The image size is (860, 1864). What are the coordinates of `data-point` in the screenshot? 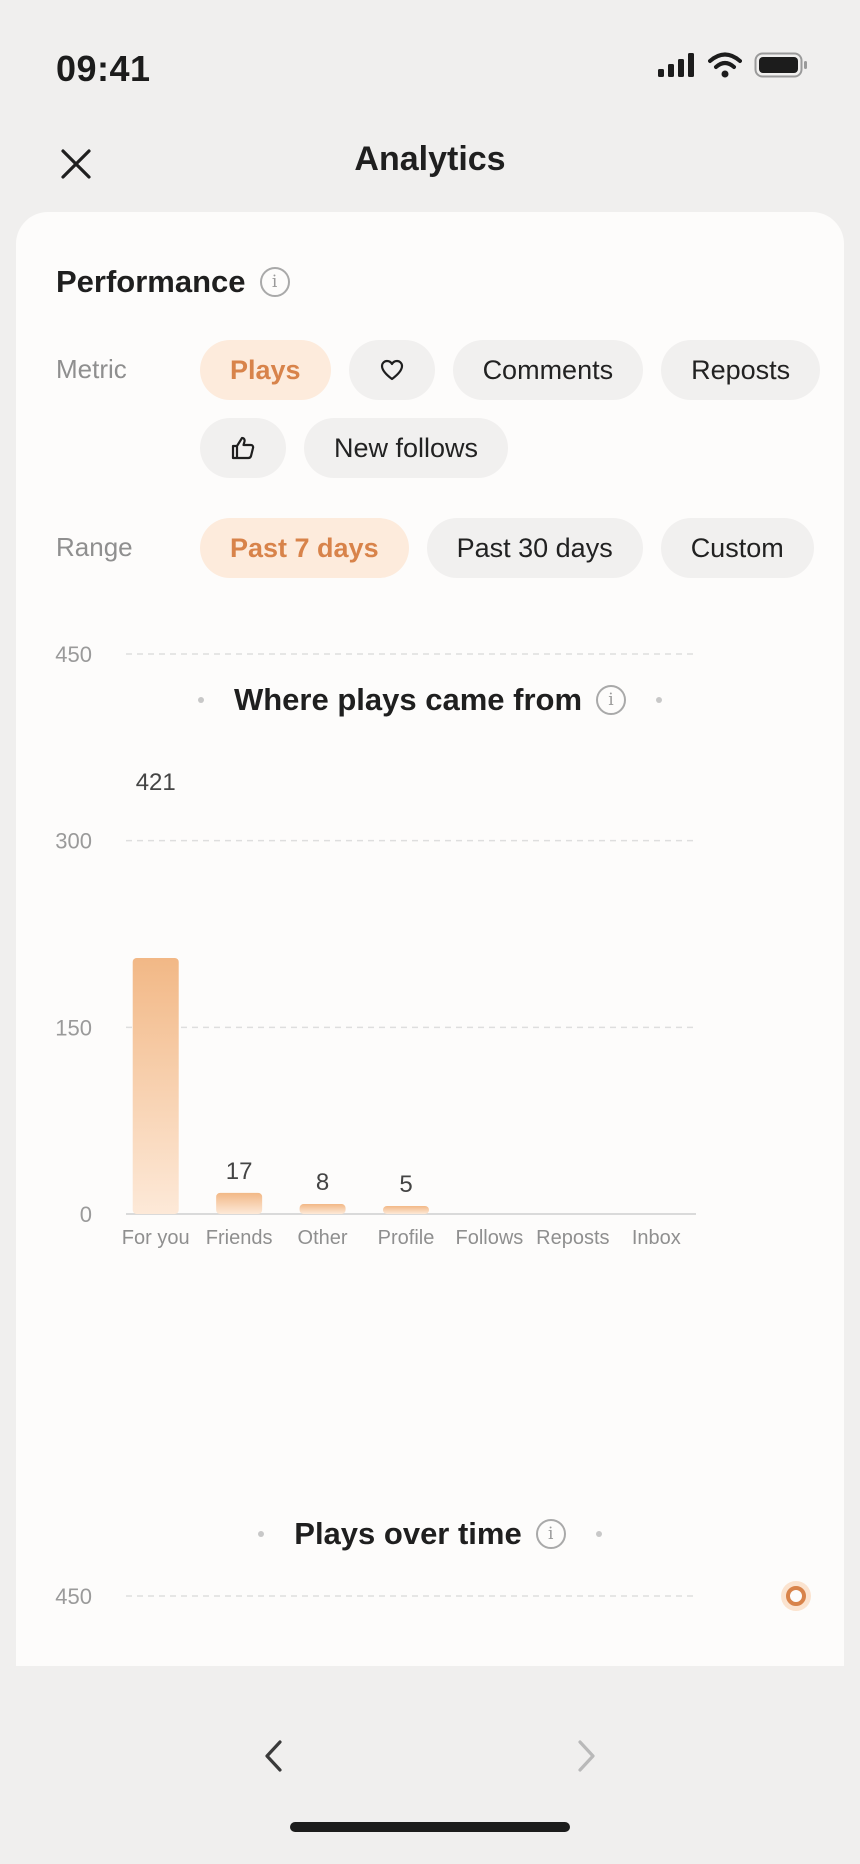 It's located at (796, 1596).